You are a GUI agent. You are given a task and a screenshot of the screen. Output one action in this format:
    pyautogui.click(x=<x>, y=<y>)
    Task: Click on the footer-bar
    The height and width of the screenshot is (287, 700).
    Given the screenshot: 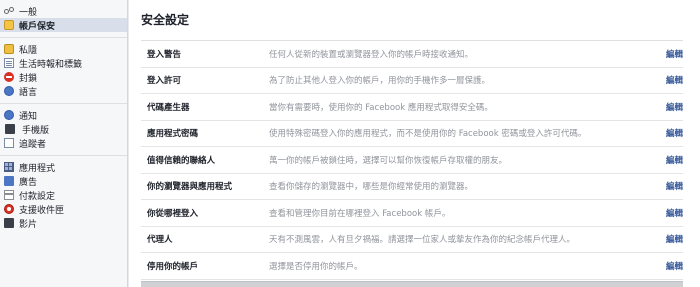 What is the action you would take?
    pyautogui.click(x=412, y=284)
    